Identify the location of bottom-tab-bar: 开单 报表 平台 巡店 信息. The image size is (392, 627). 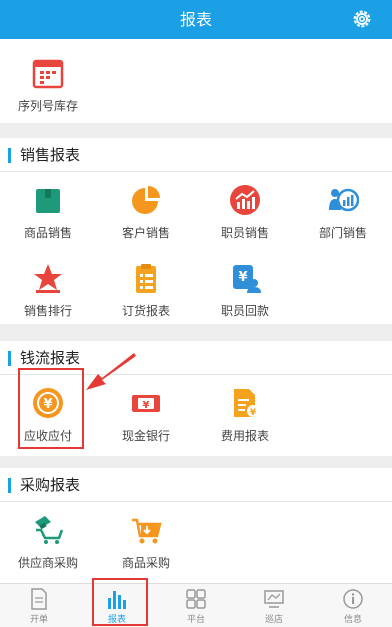
(196, 605).